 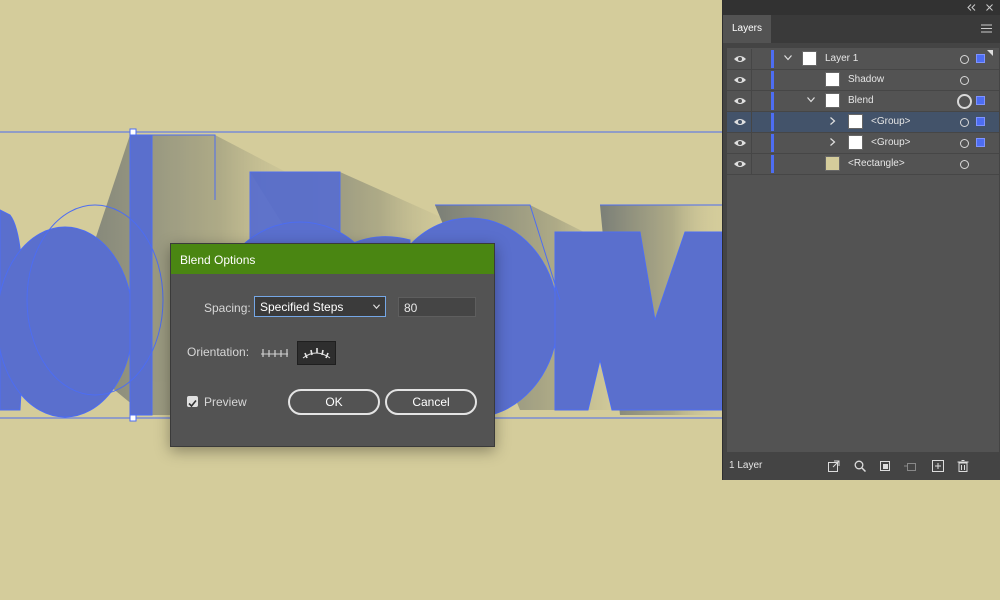 What do you see at coordinates (746, 465) in the screenshot?
I see `layer-count: 1 Layer` at bounding box center [746, 465].